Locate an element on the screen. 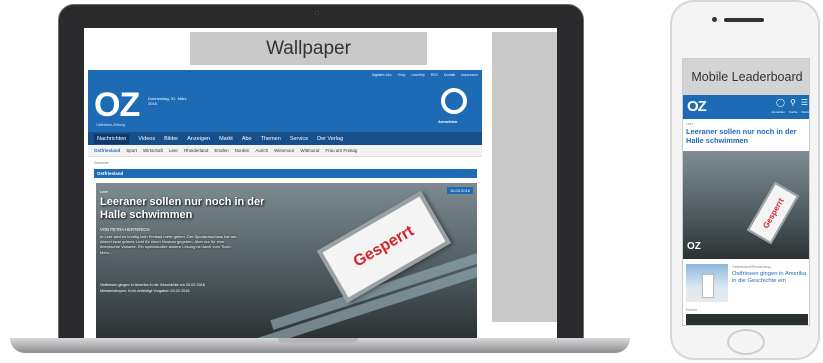  wallpaper-ad-skyscraper is located at coordinates (524, 177).